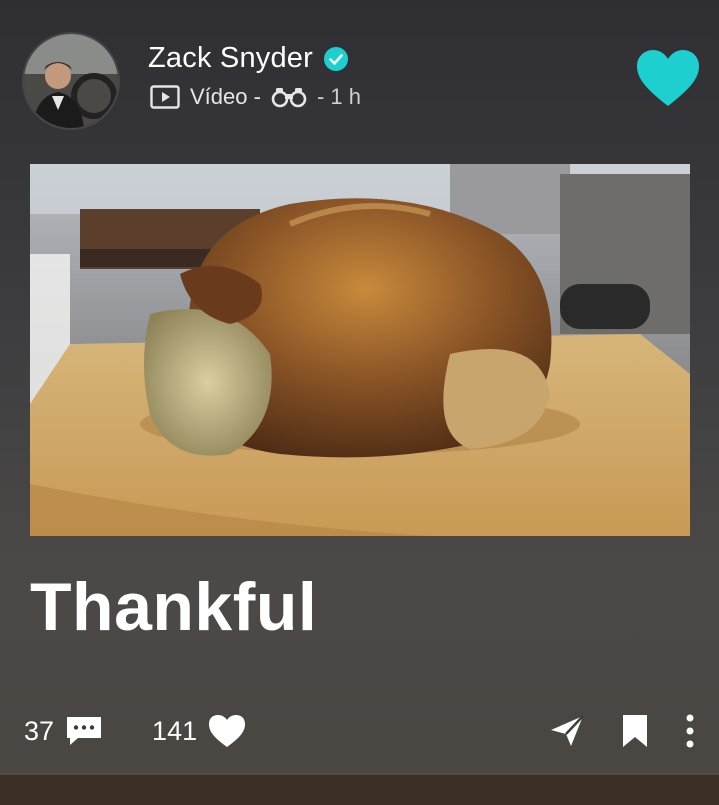  I want to click on avatar, so click(71, 81).